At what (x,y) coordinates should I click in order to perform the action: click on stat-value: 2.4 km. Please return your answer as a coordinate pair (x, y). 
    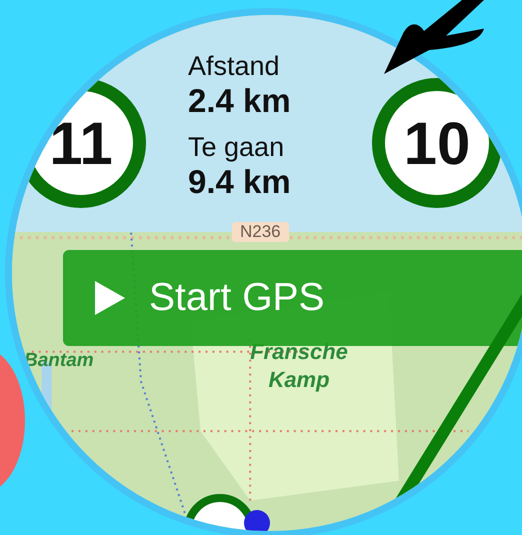
    Looking at the image, I should click on (240, 101).